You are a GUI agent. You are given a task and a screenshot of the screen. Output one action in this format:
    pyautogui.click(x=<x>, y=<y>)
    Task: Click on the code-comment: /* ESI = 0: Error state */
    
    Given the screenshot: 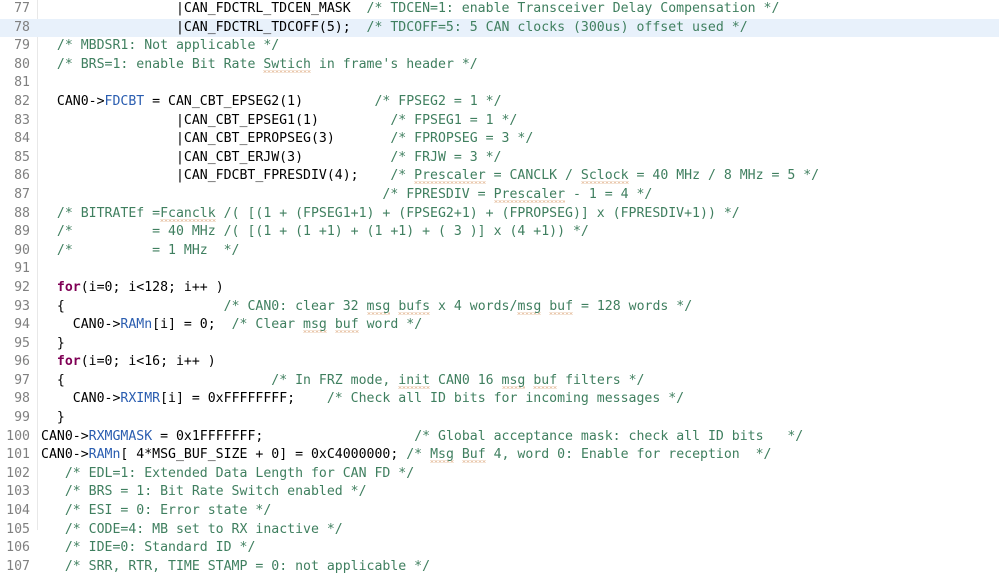 What is the action you would take?
    pyautogui.click(x=168, y=511)
    